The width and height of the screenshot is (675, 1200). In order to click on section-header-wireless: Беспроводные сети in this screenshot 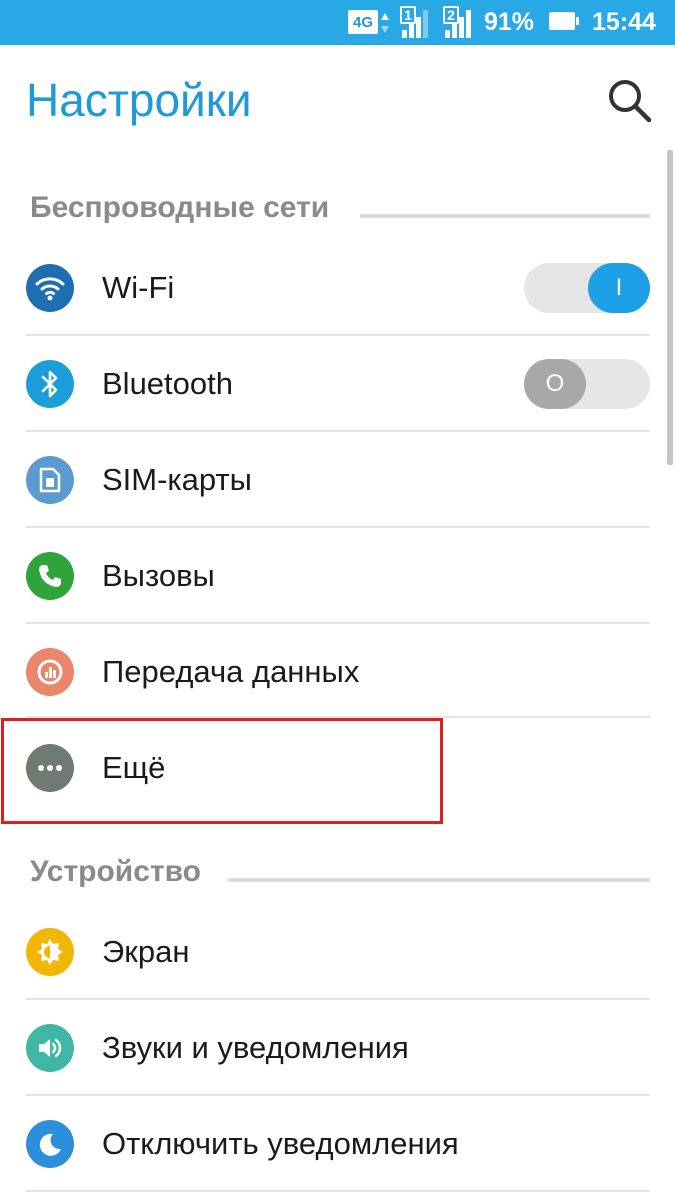, I will do `click(180, 207)`.